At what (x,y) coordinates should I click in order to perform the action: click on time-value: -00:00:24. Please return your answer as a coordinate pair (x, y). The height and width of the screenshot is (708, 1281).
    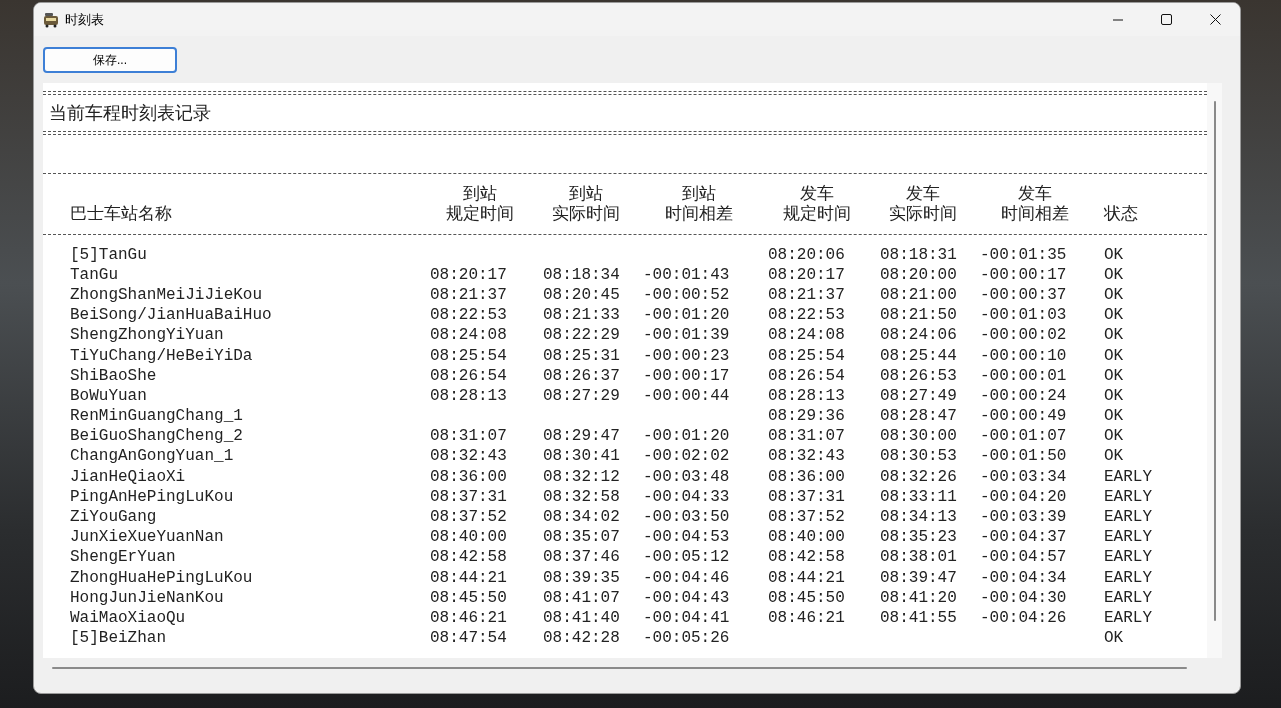
    Looking at the image, I should click on (1023, 395).